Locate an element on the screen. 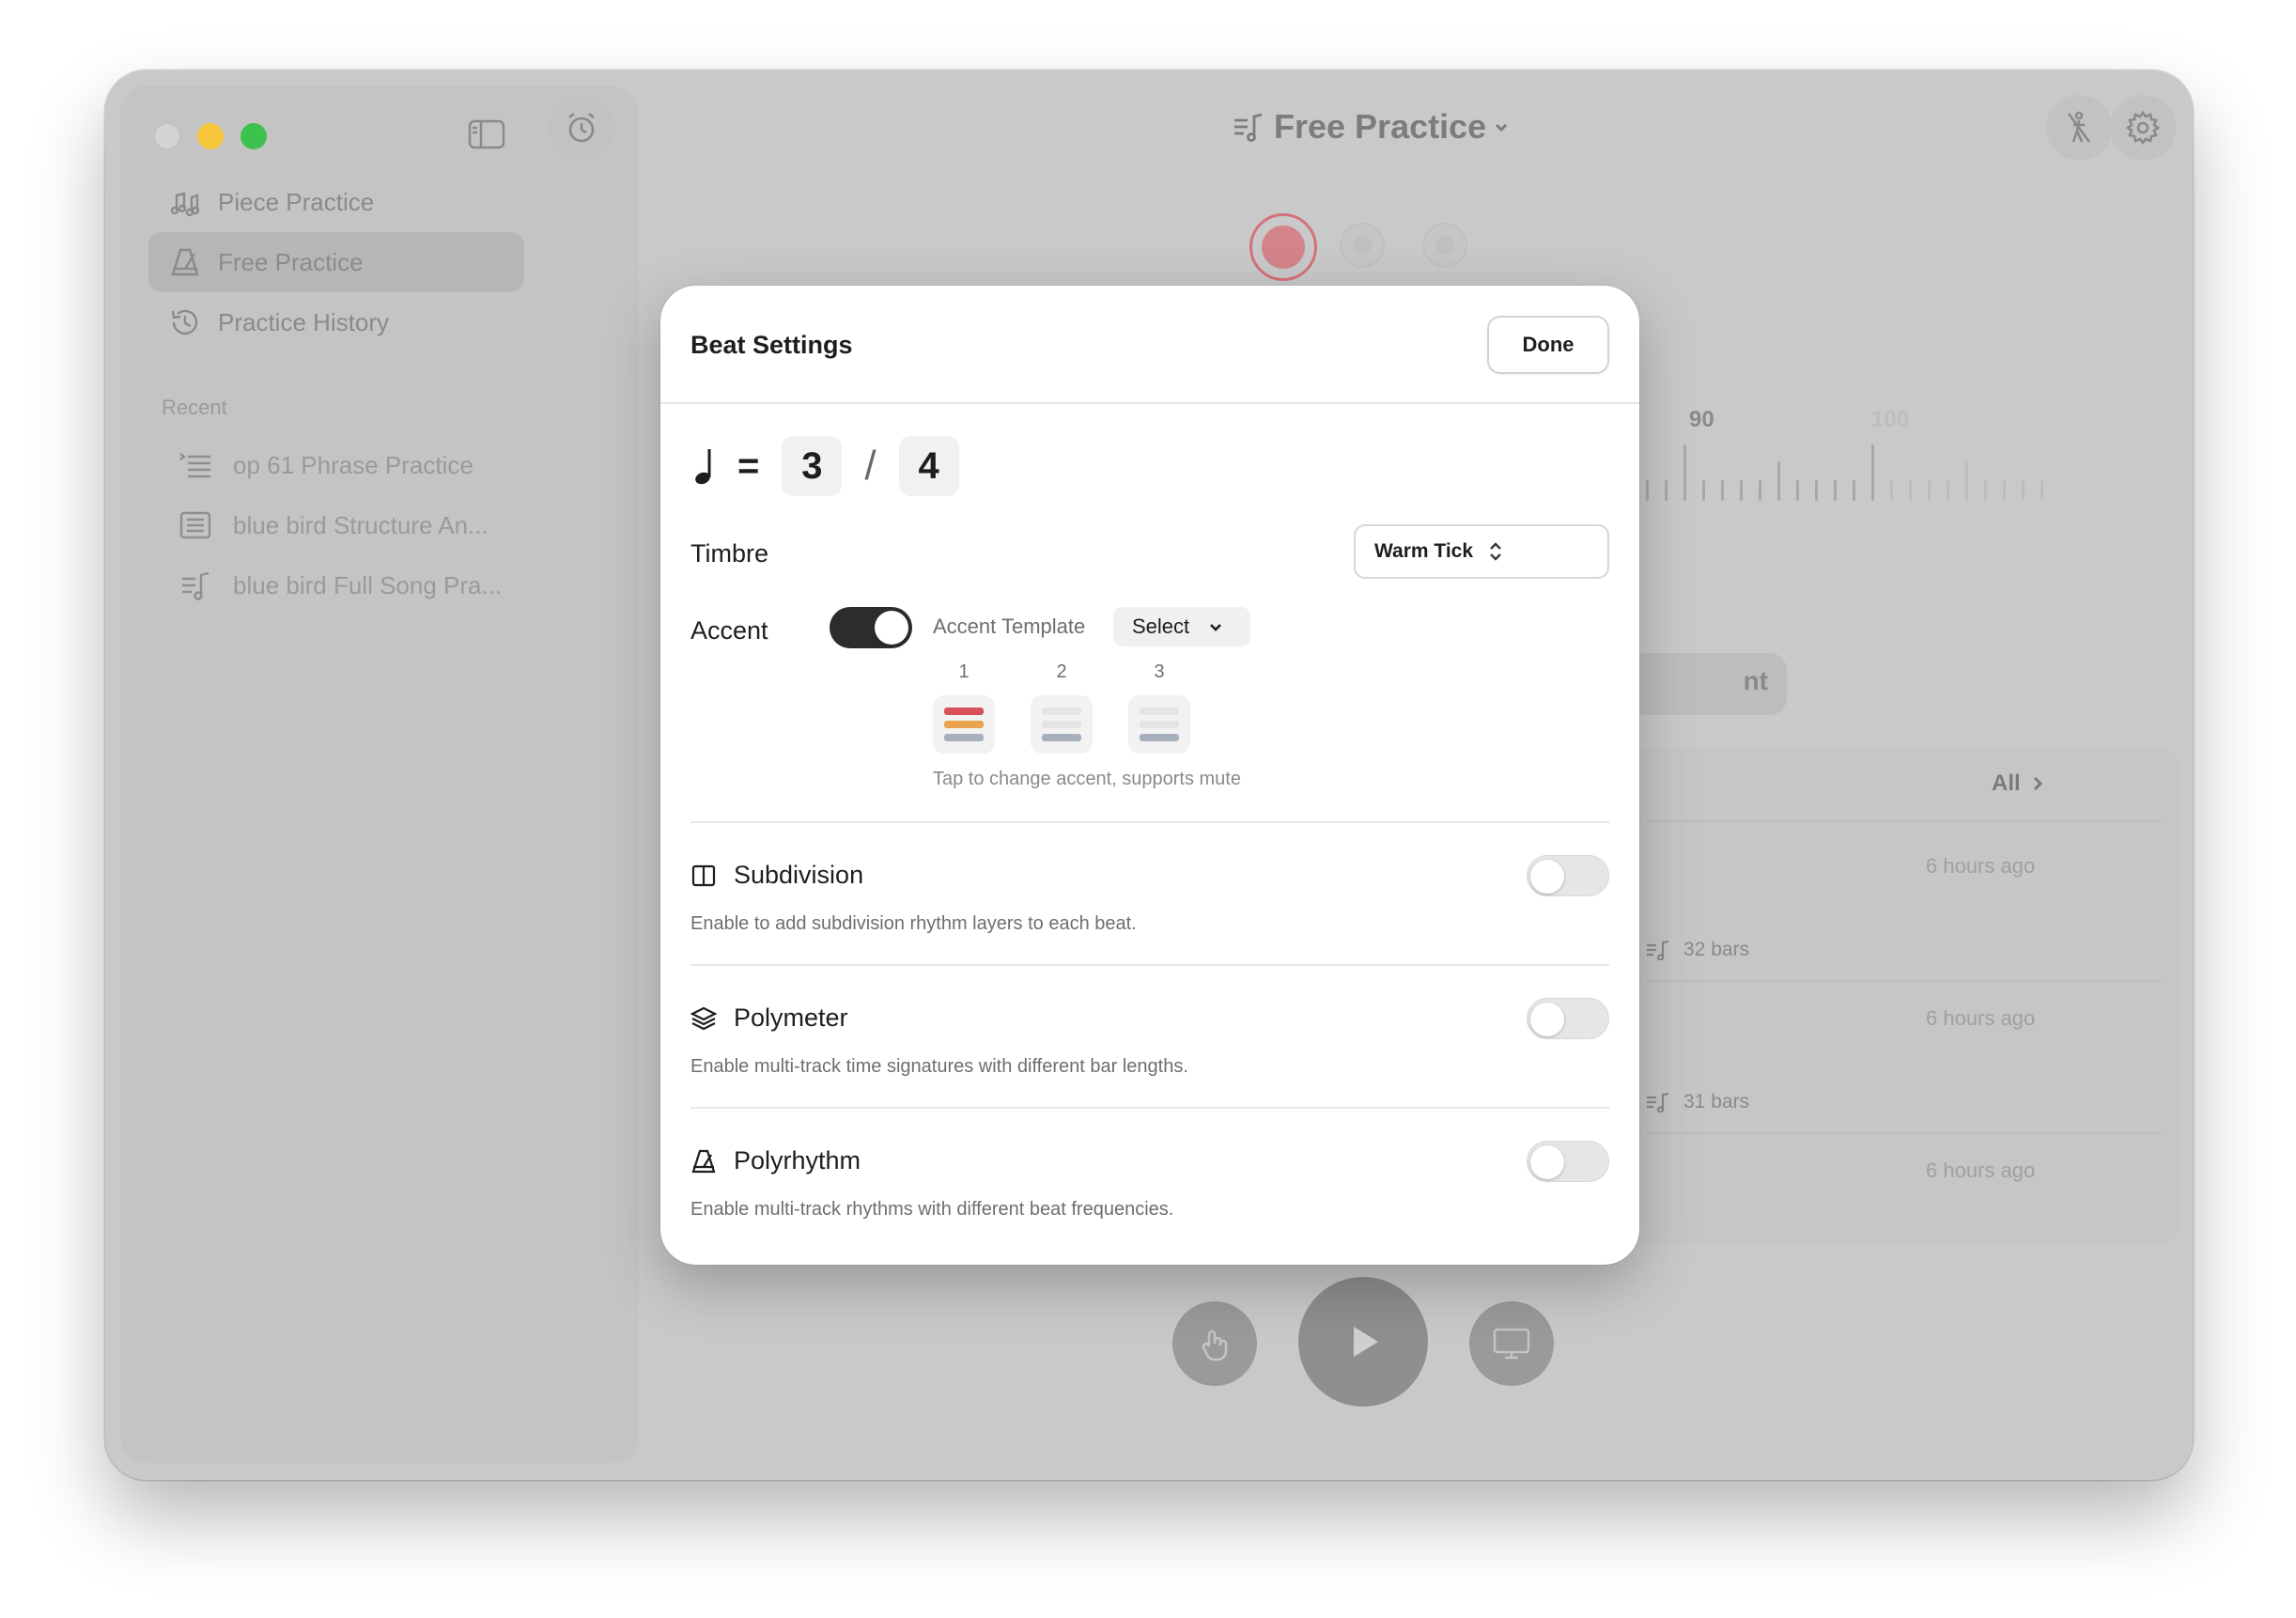 This screenshot has width=2296, height=1618. sidebar-item-label: Piece Practice is located at coordinates (296, 201).